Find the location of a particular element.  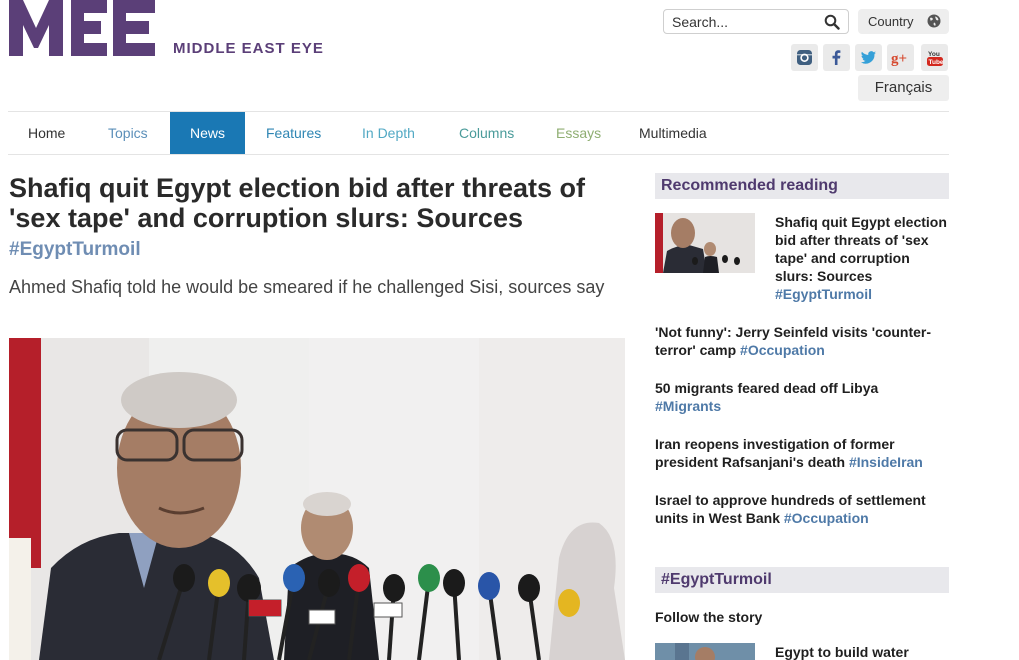

facebook-icon is located at coordinates (836, 57).